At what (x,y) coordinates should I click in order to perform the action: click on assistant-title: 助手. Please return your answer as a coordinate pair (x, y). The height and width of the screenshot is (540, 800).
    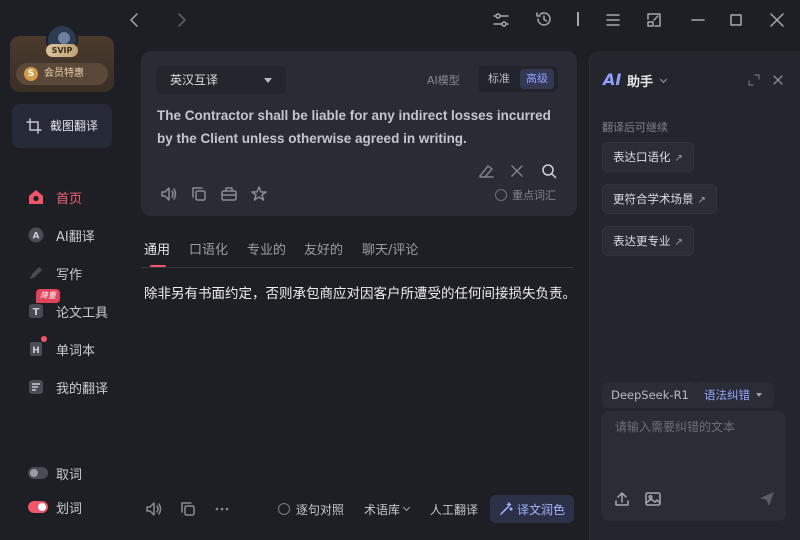
    Looking at the image, I should click on (640, 80).